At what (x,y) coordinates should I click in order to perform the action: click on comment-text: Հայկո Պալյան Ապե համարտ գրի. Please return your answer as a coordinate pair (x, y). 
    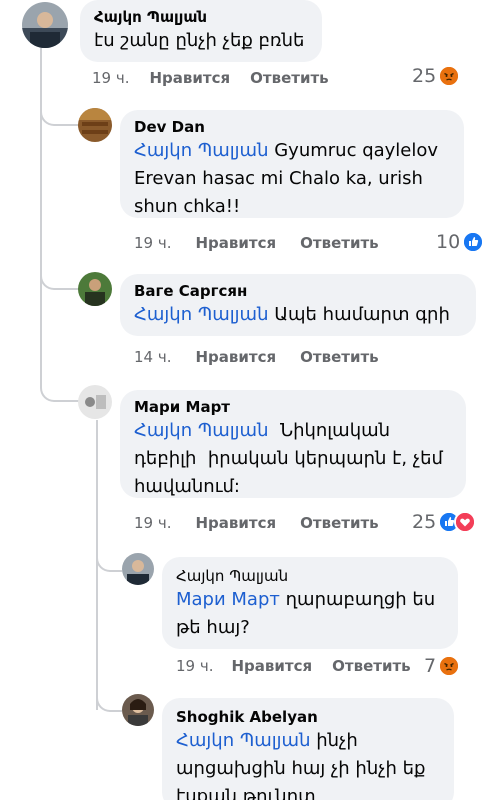
    Looking at the image, I should click on (298, 315).